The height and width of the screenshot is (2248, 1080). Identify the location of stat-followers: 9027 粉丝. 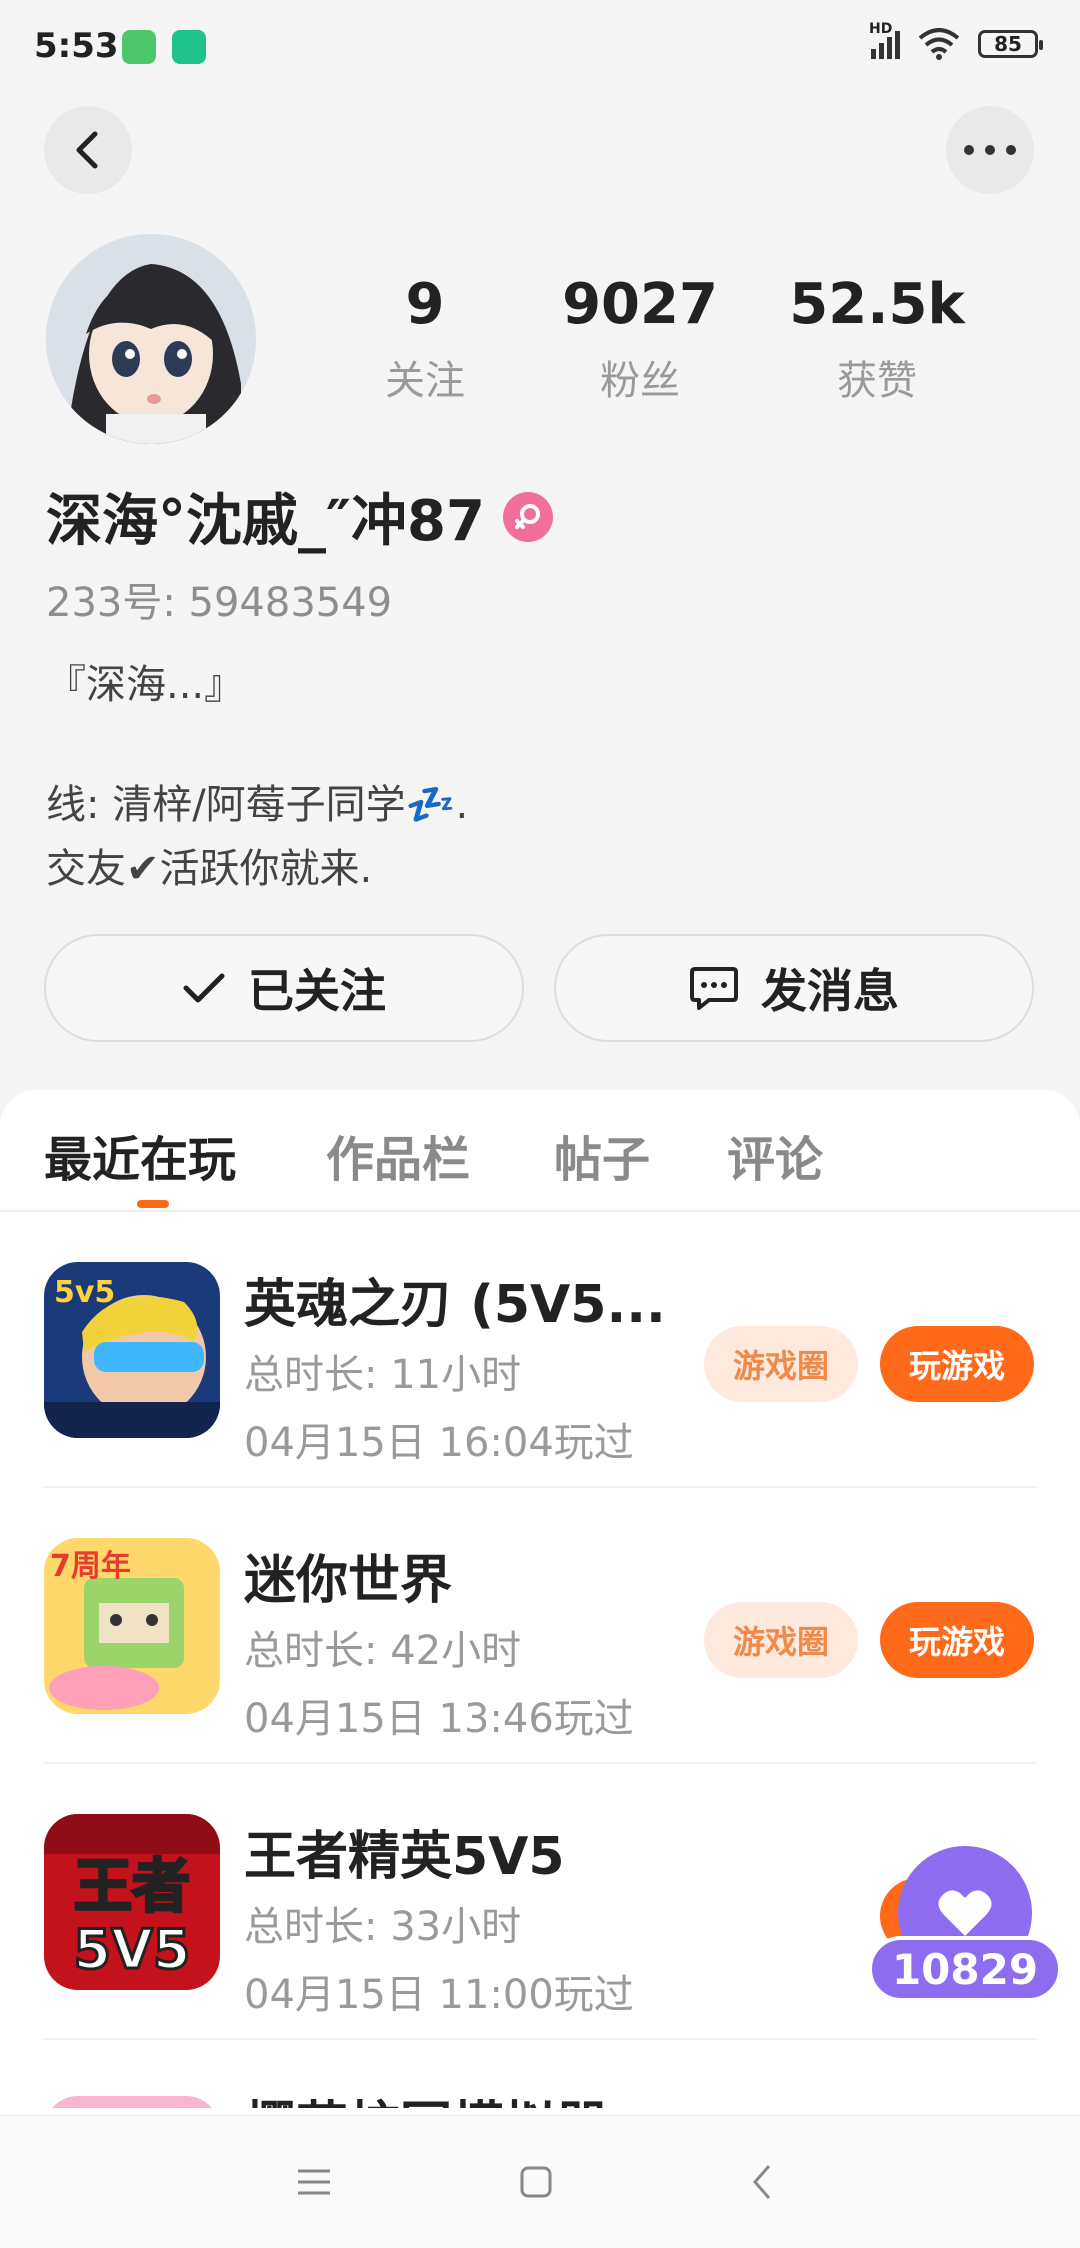
(640, 339).